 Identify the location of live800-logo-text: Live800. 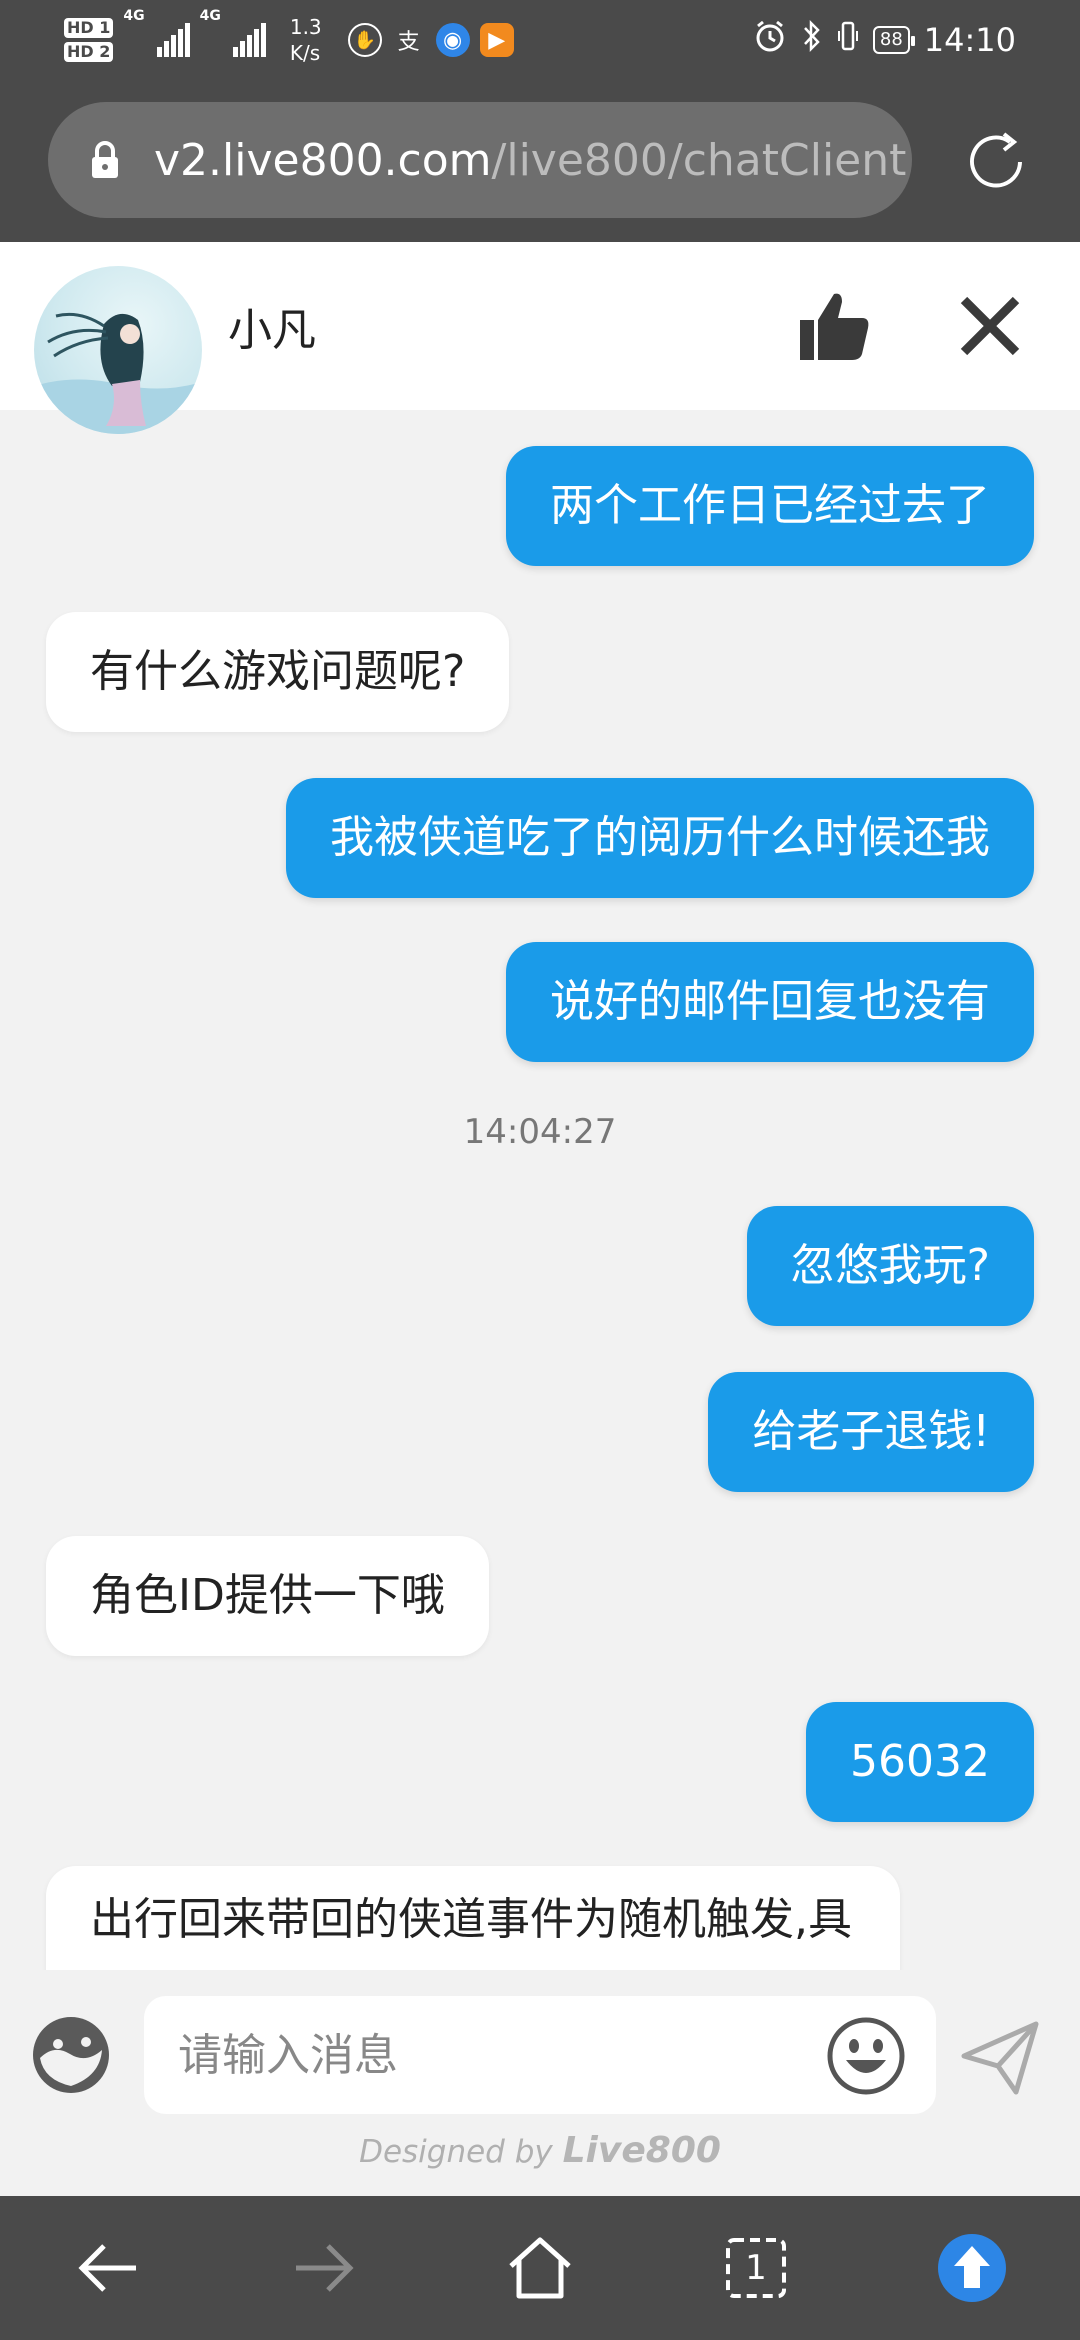
(641, 2150).